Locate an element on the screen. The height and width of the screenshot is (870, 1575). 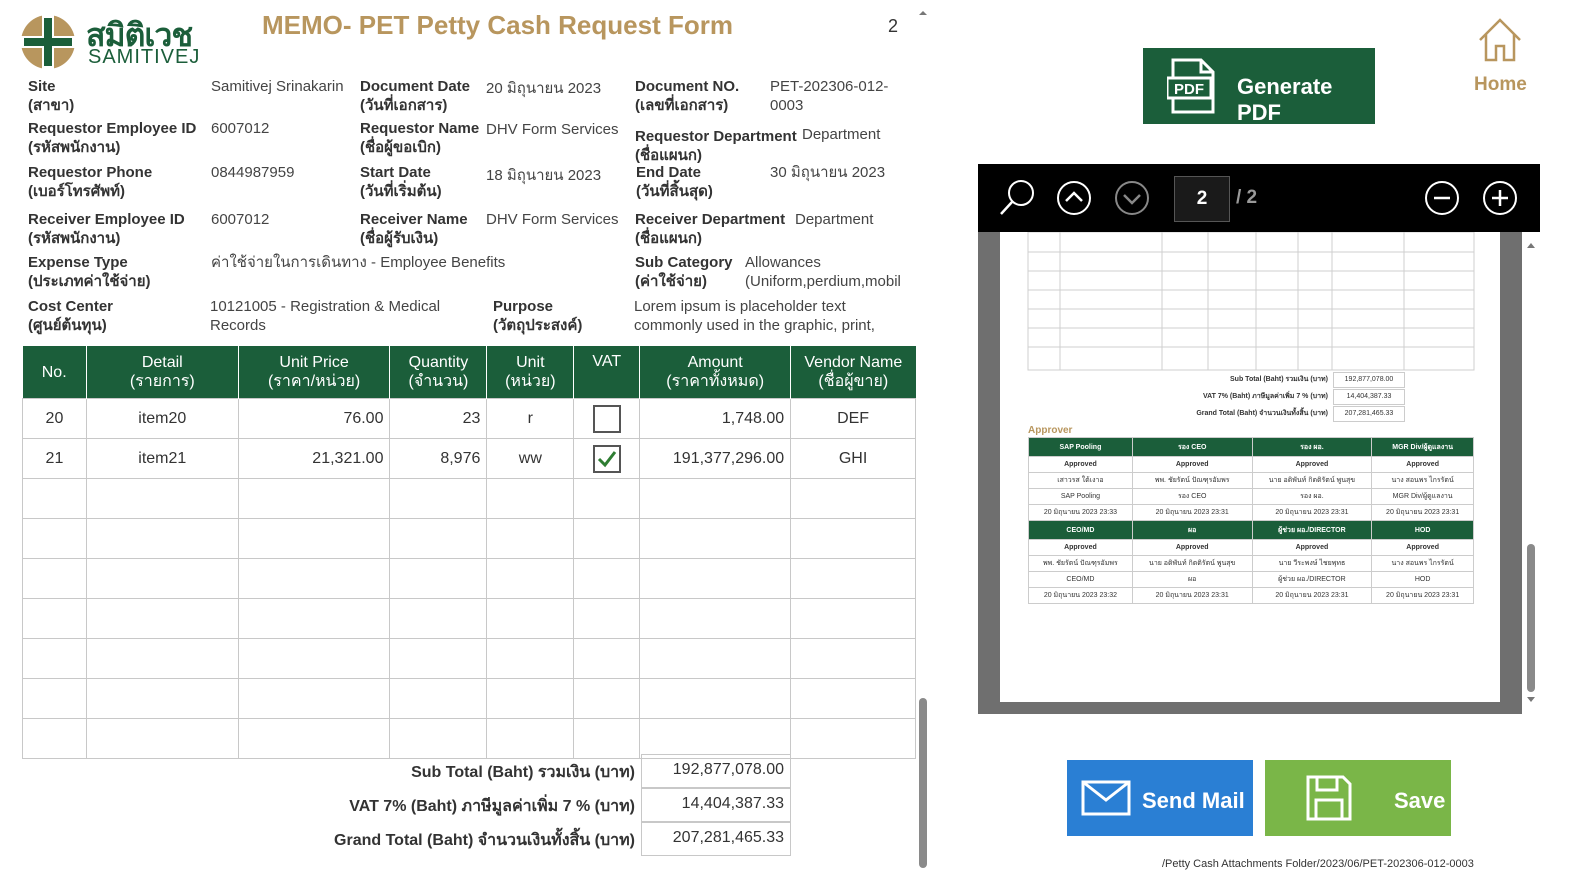
grand-total-value: 207,281,465.33 is located at coordinates (716, 839).